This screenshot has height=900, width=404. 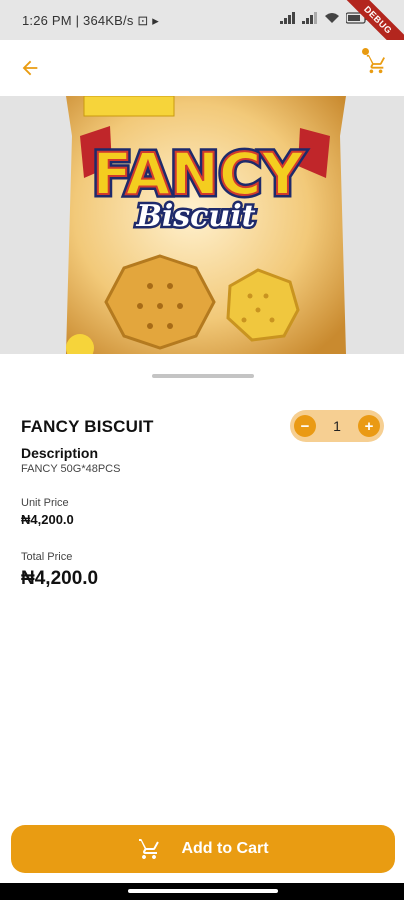 What do you see at coordinates (60, 578) in the screenshot?
I see `total-price-value: ₦4,200.0` at bounding box center [60, 578].